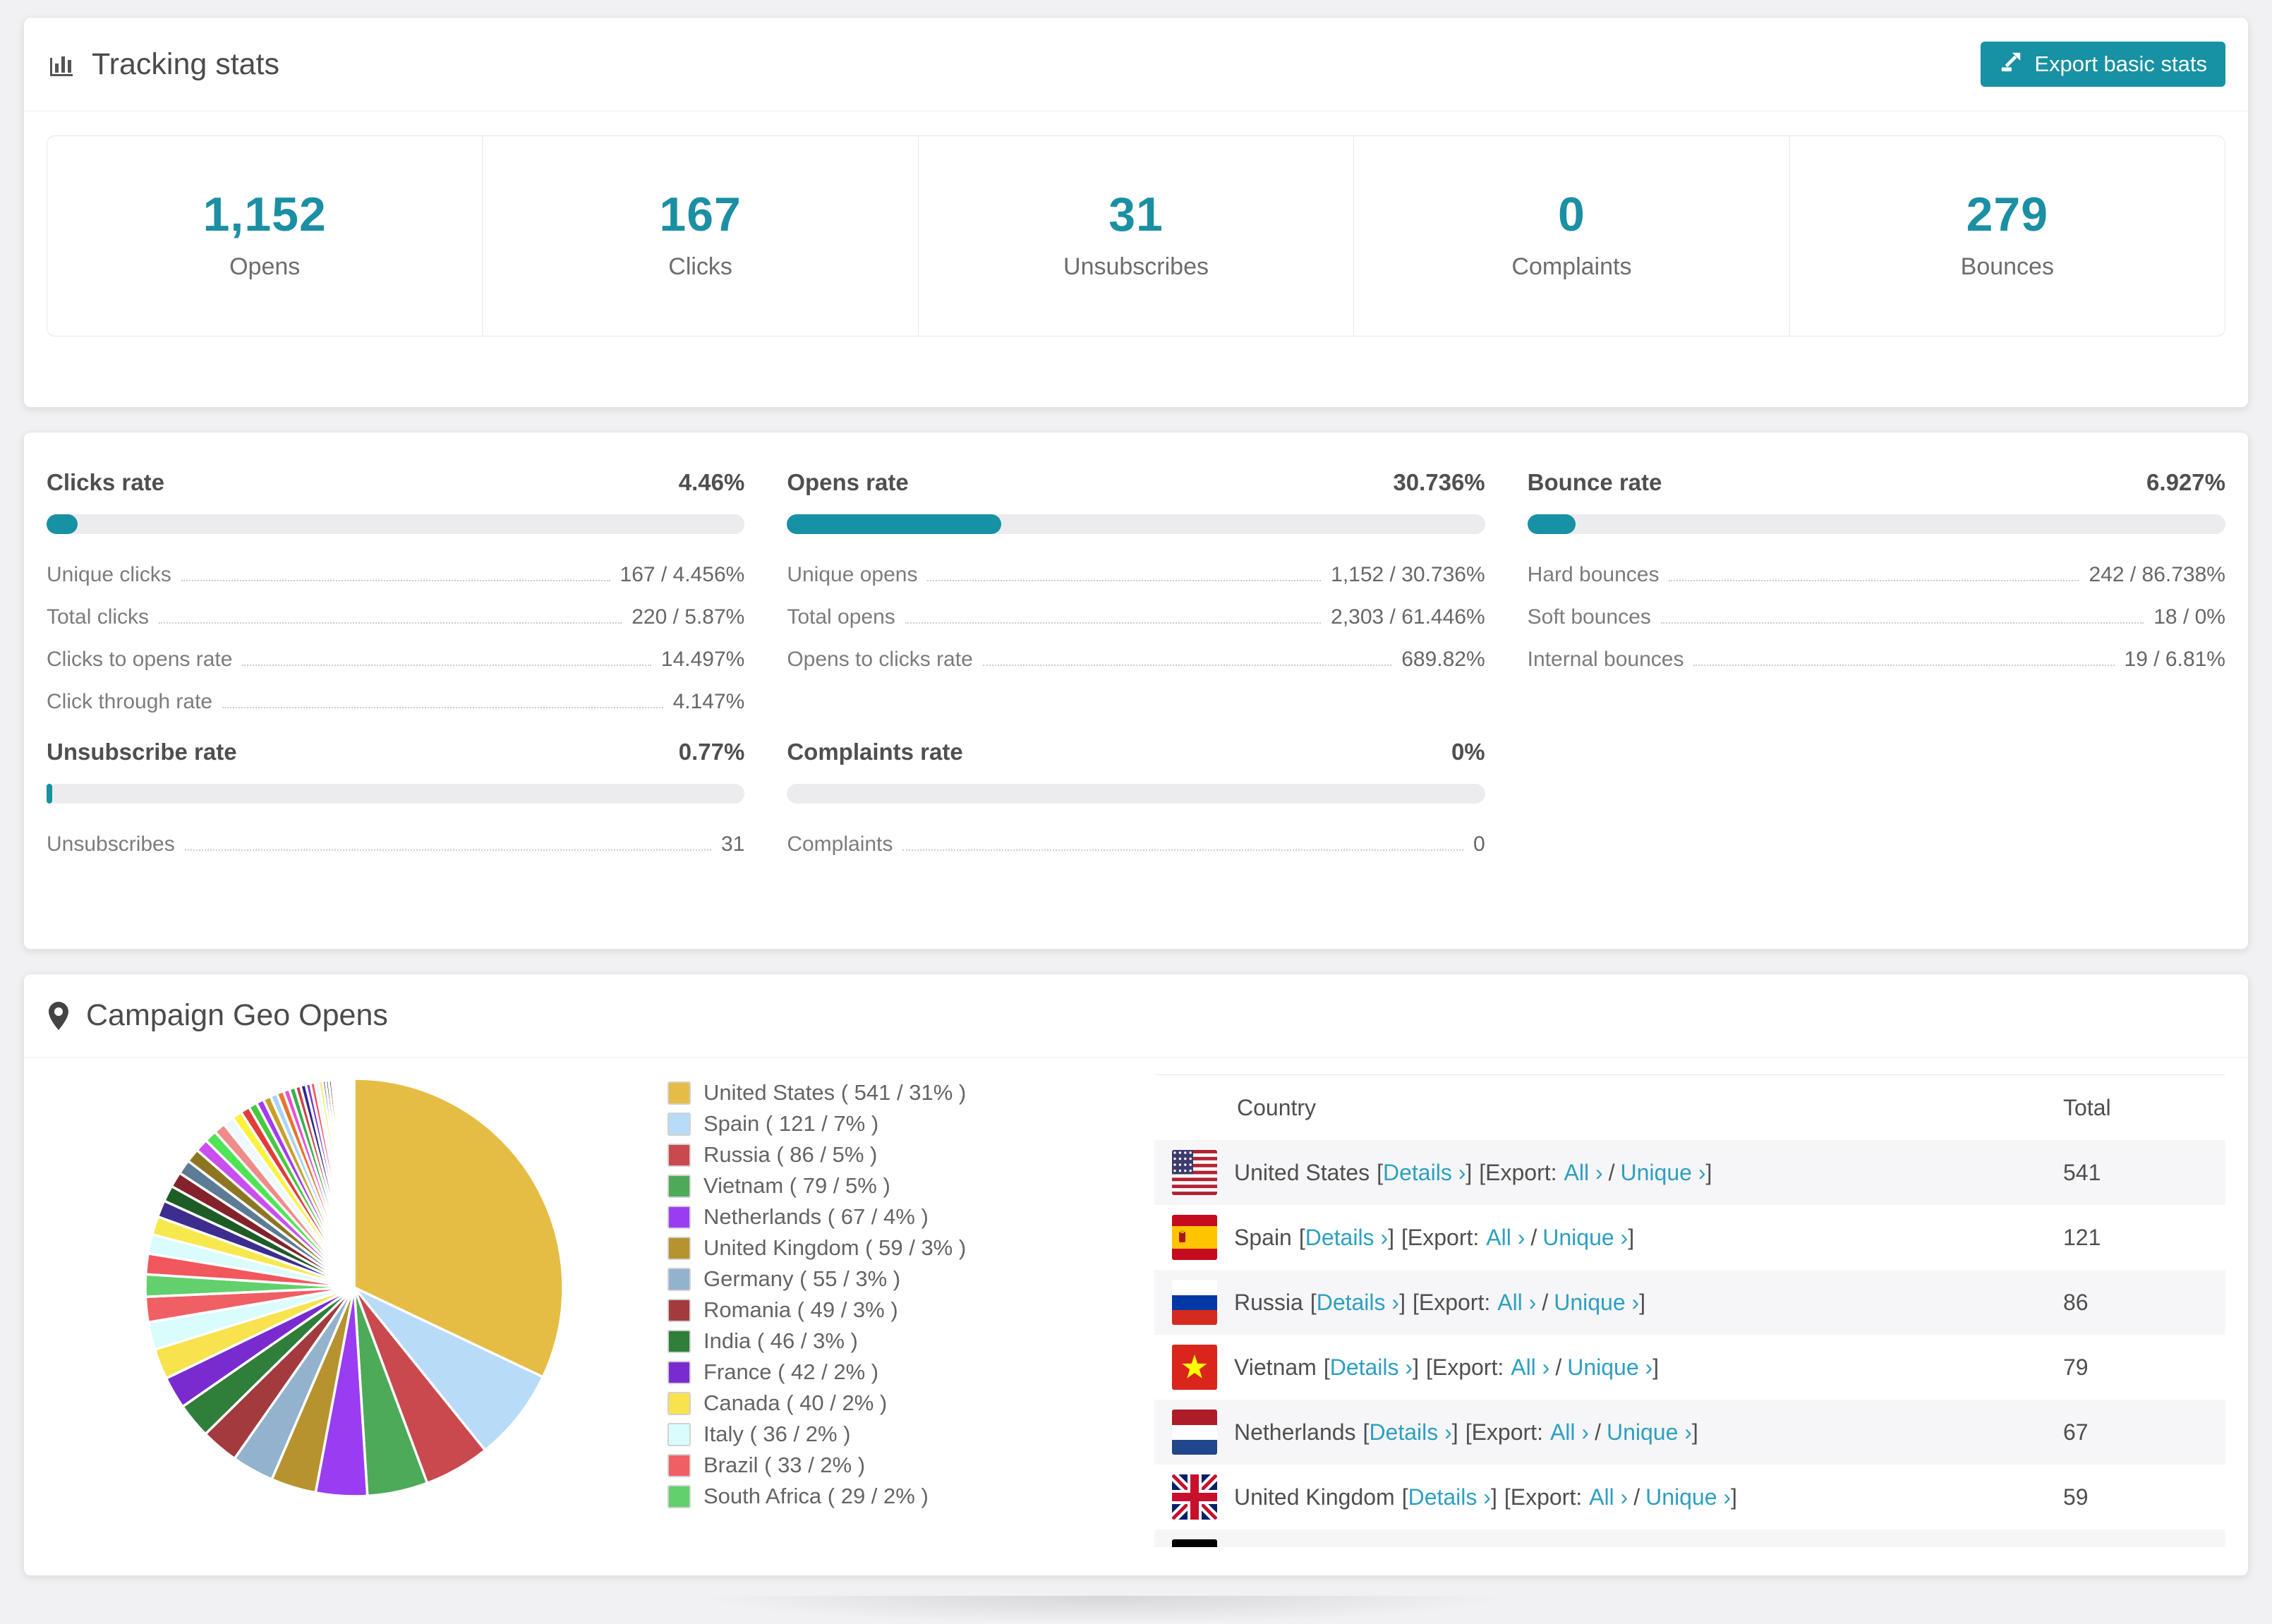  What do you see at coordinates (791, 1372) in the screenshot?
I see `legend-label: France ( 42 / 2% )` at bounding box center [791, 1372].